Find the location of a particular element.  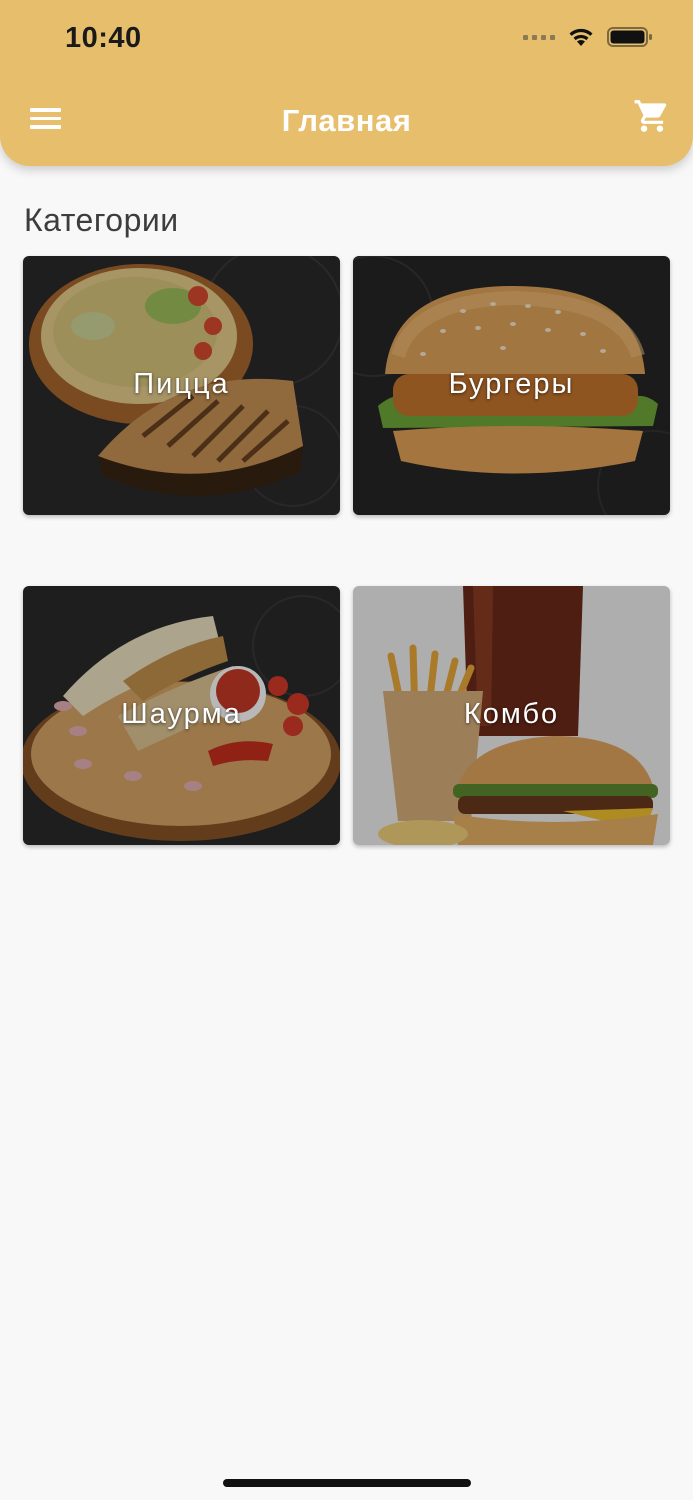

status-icons is located at coordinates (588, 37).